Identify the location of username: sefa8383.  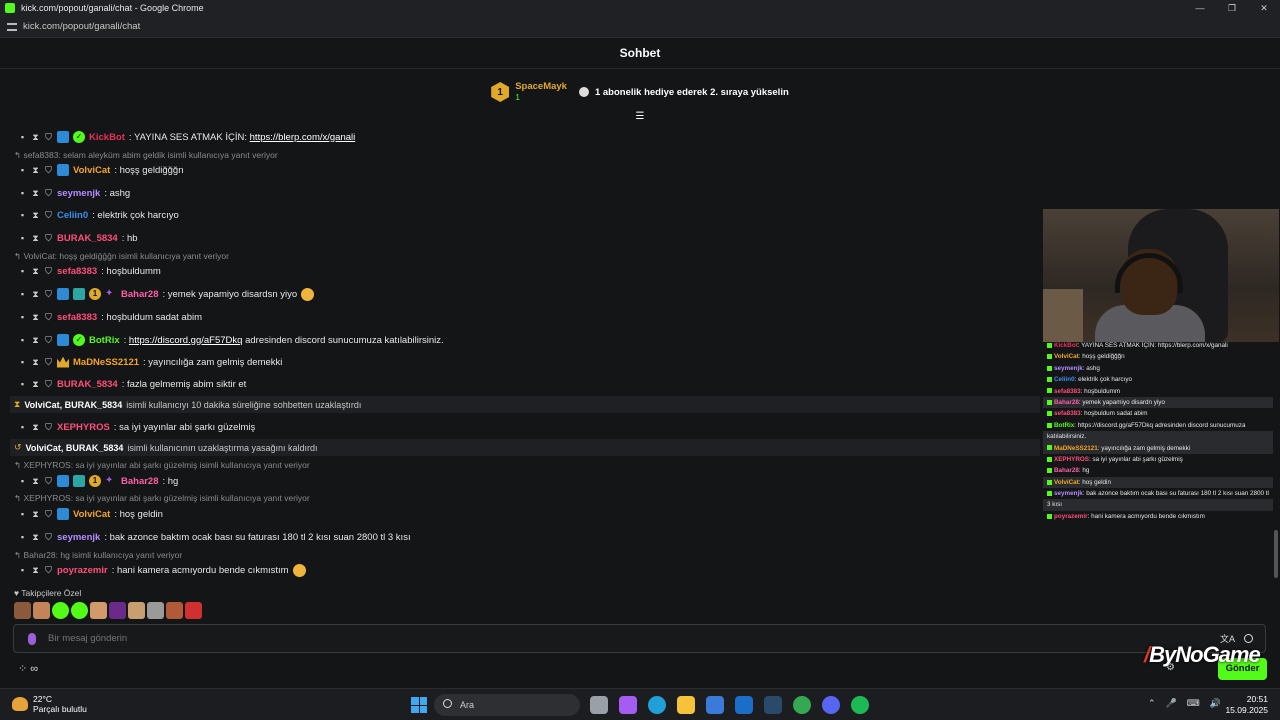
(77, 317).